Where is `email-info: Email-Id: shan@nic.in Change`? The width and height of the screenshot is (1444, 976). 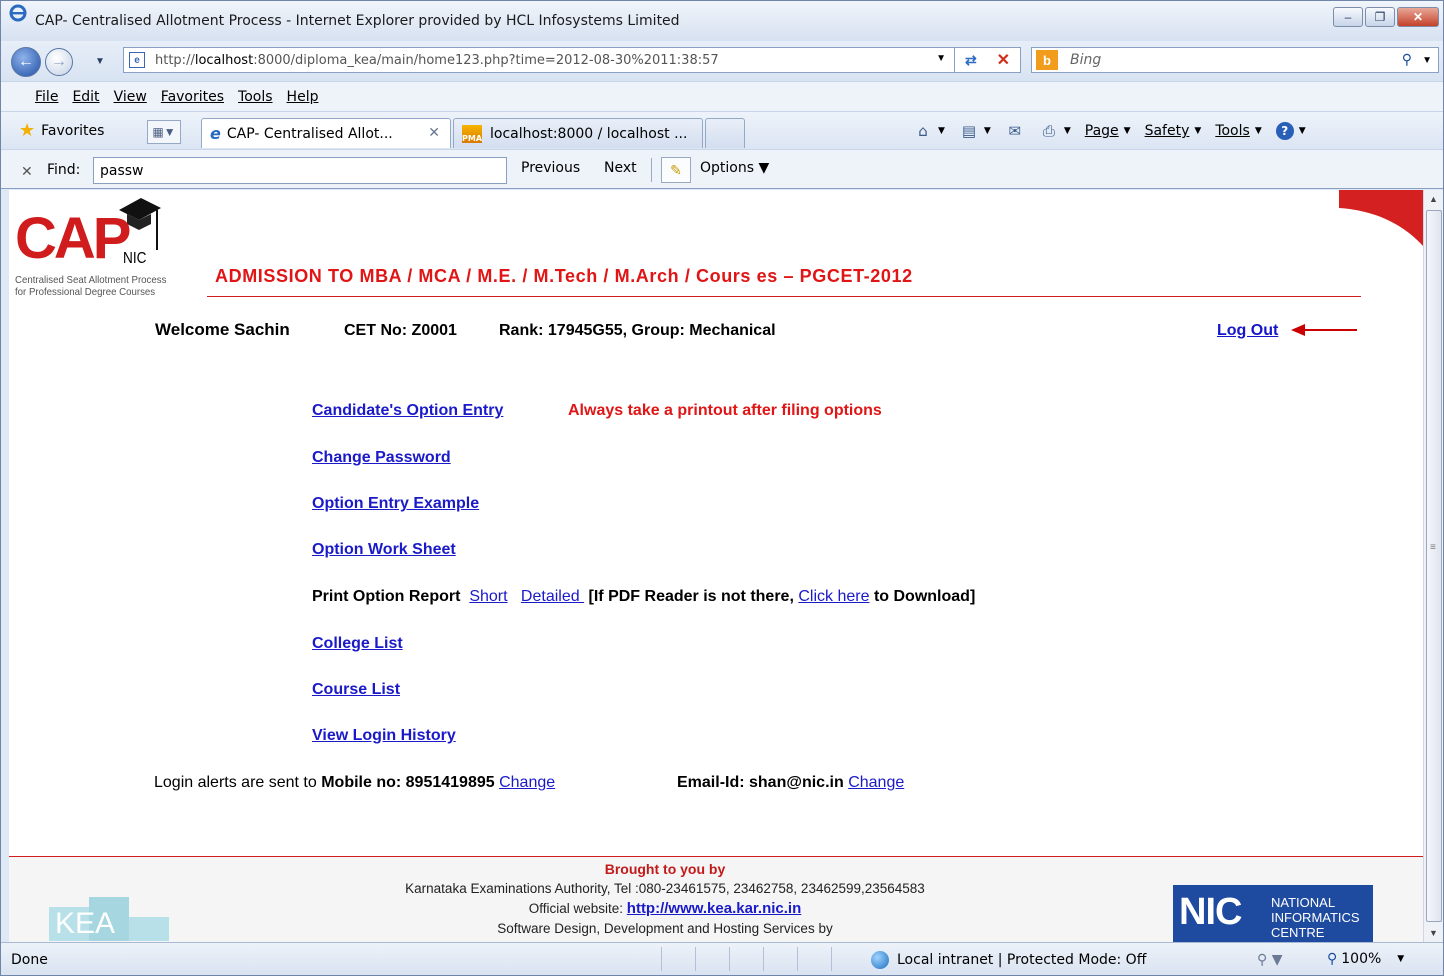 email-info: Email-Id: shan@nic.in Change is located at coordinates (790, 783).